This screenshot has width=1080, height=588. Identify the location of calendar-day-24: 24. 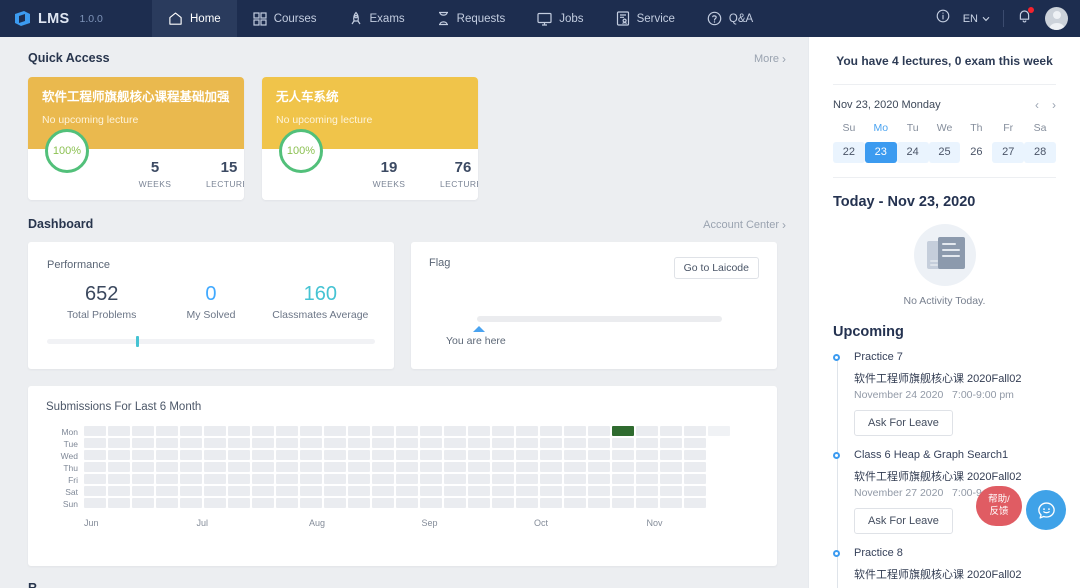
(912, 152).